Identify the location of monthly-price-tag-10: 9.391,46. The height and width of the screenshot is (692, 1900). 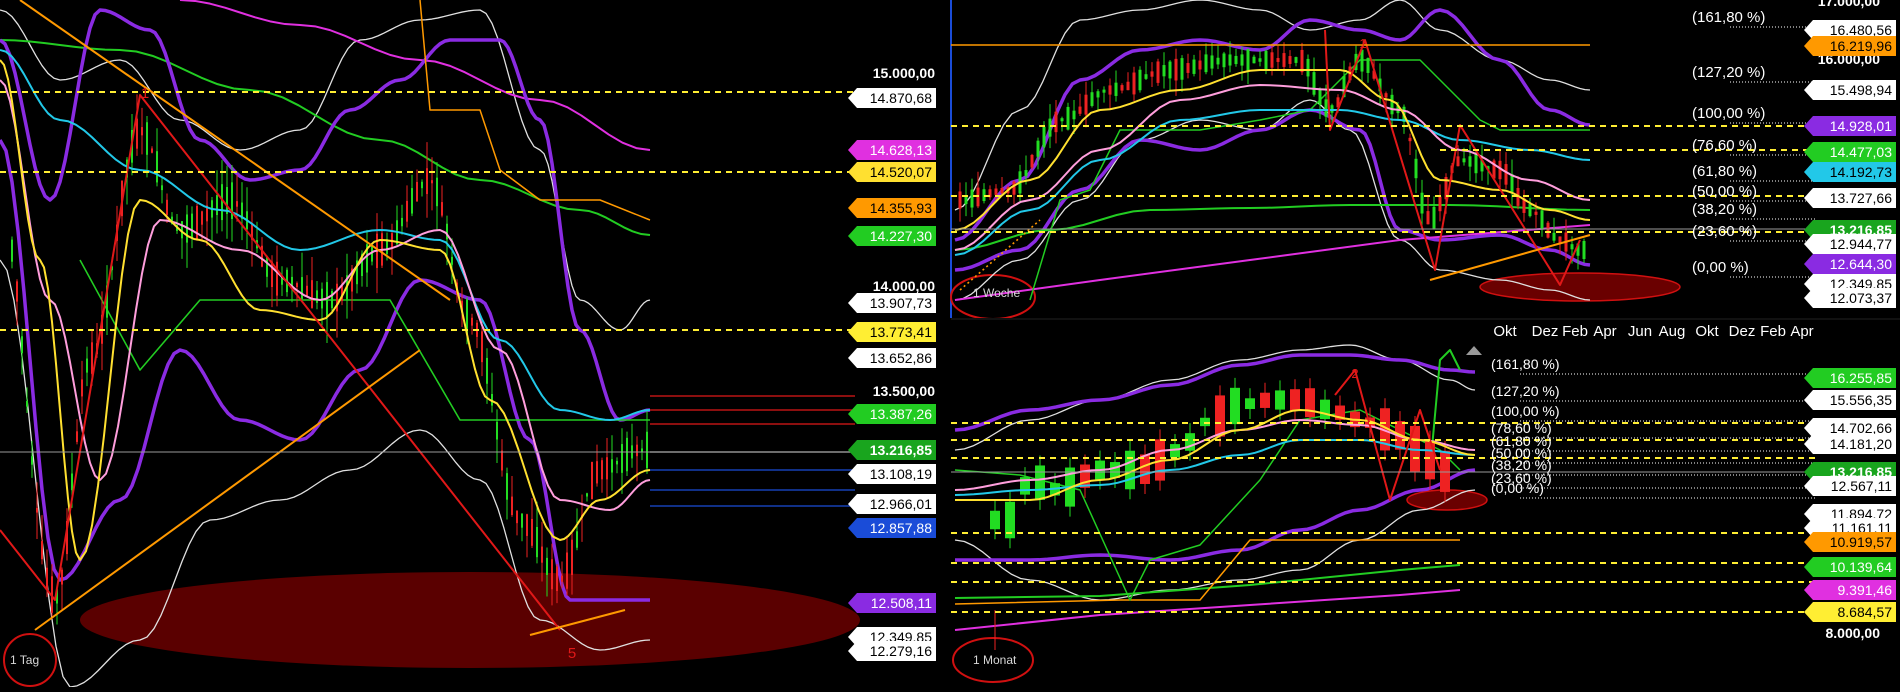
(1850, 590).